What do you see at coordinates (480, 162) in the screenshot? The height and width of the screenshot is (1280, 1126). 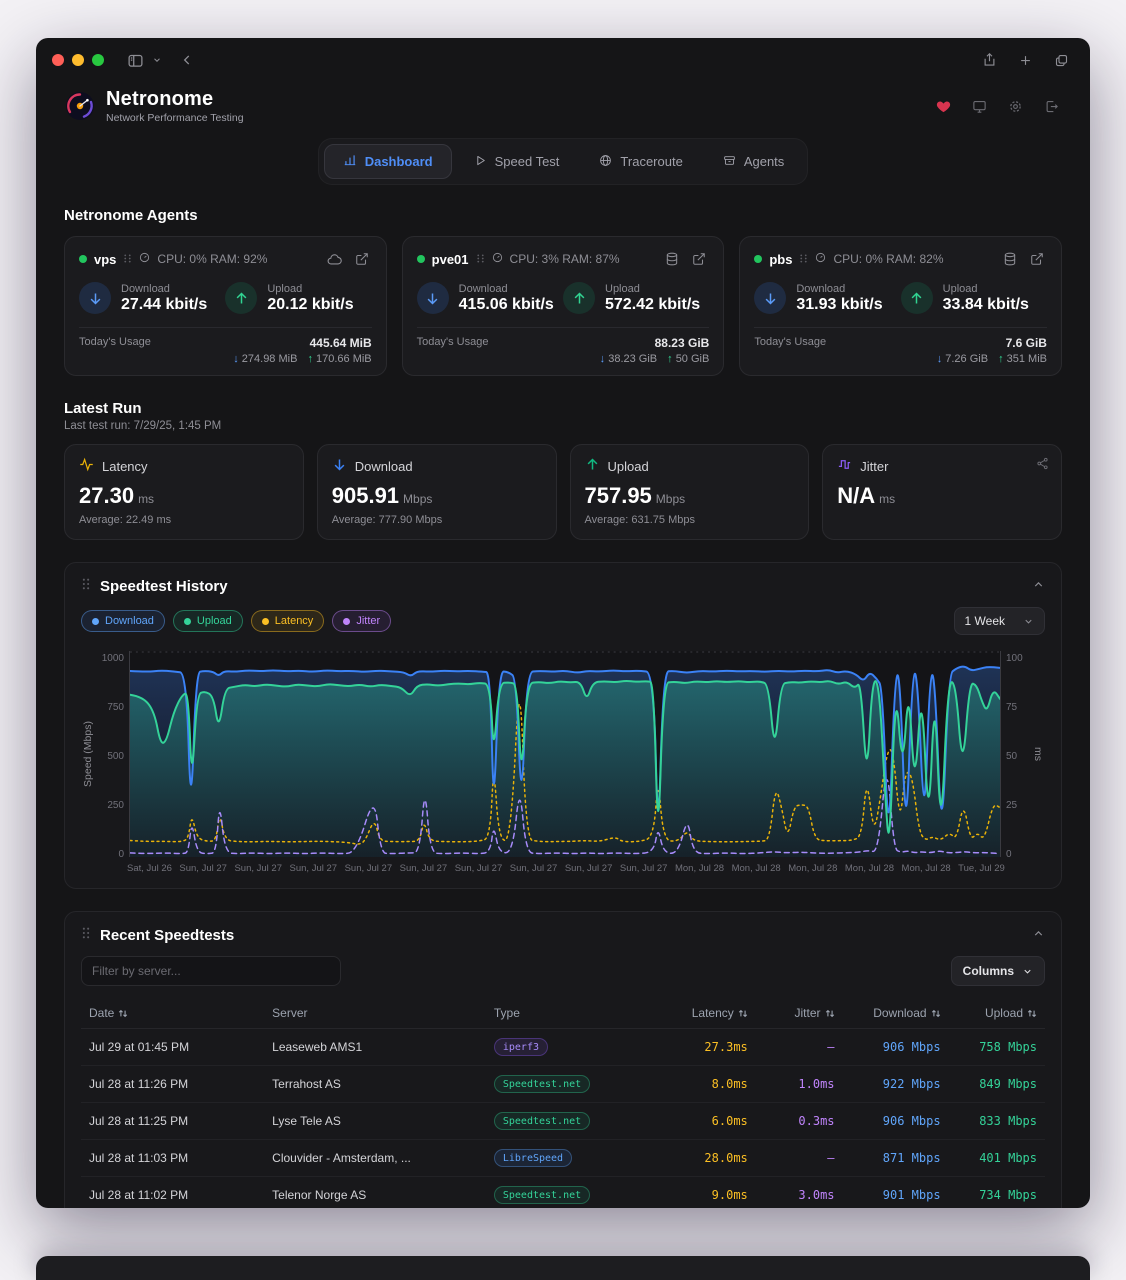 I see `play-icon` at bounding box center [480, 162].